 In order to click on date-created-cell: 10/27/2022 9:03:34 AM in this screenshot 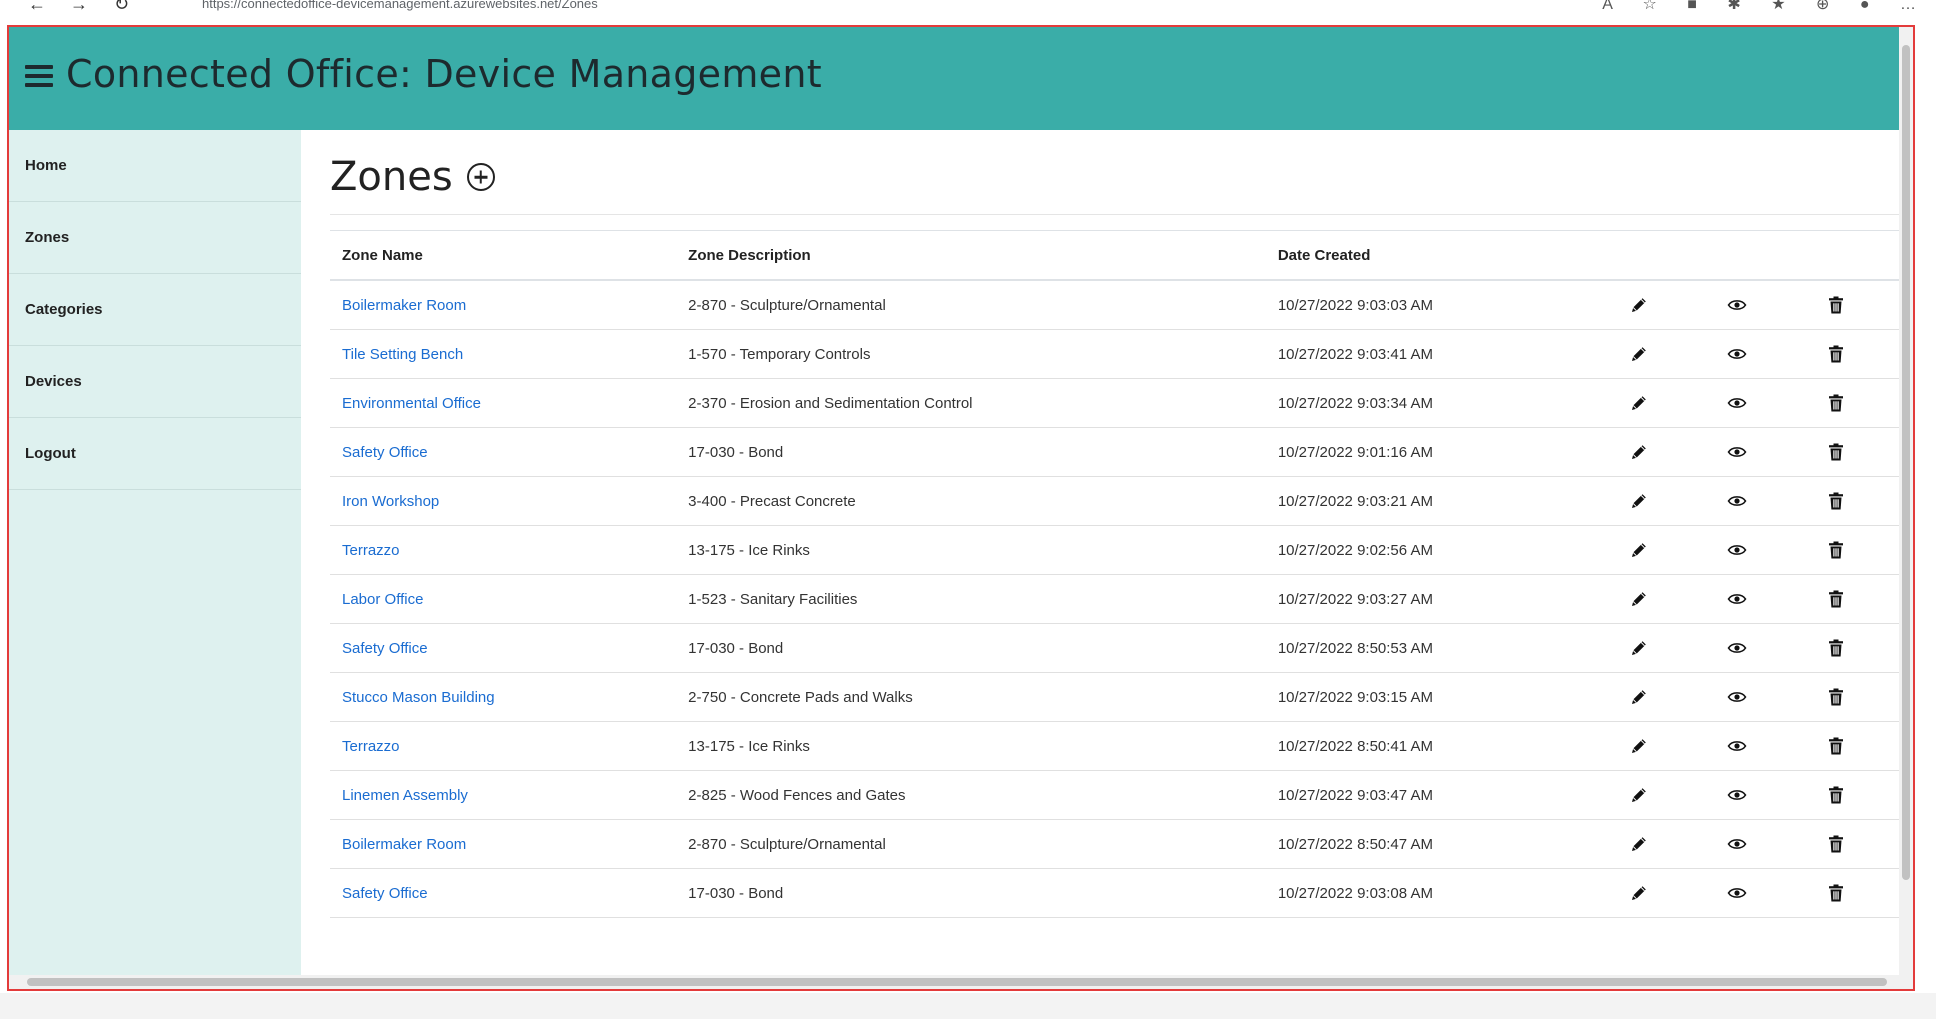, I will do `click(1441, 403)`.